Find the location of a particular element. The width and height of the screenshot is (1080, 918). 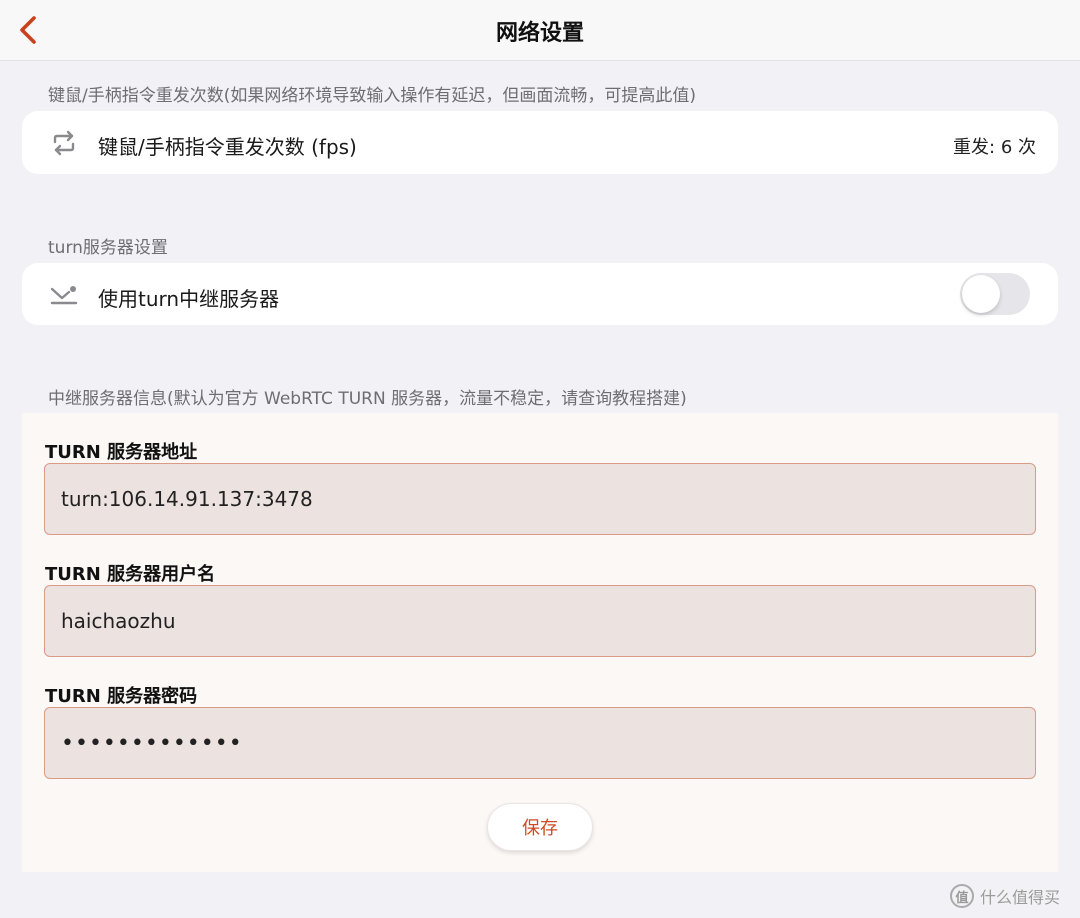

turn-username-input is located at coordinates (540, 621).